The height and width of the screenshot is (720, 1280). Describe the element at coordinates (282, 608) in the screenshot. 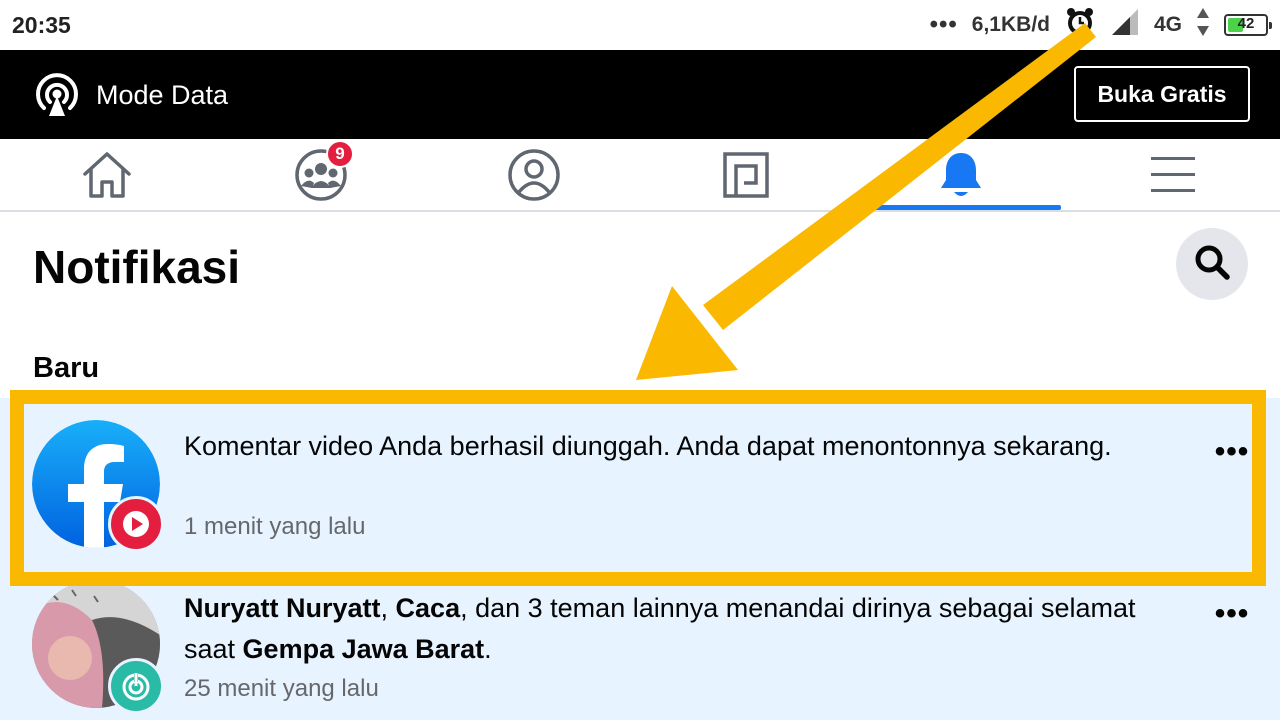

I see `friend-name: Nuryatt Nuryatt` at that location.